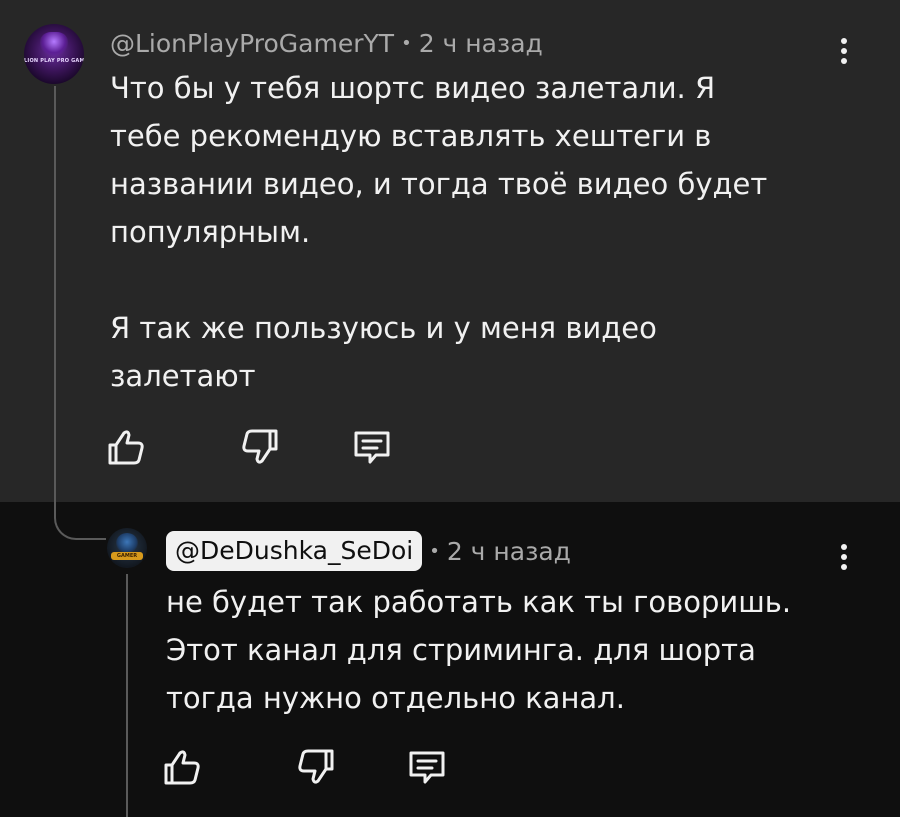  Describe the element at coordinates (127, 695) in the screenshot. I see `reply-thread-line` at that location.